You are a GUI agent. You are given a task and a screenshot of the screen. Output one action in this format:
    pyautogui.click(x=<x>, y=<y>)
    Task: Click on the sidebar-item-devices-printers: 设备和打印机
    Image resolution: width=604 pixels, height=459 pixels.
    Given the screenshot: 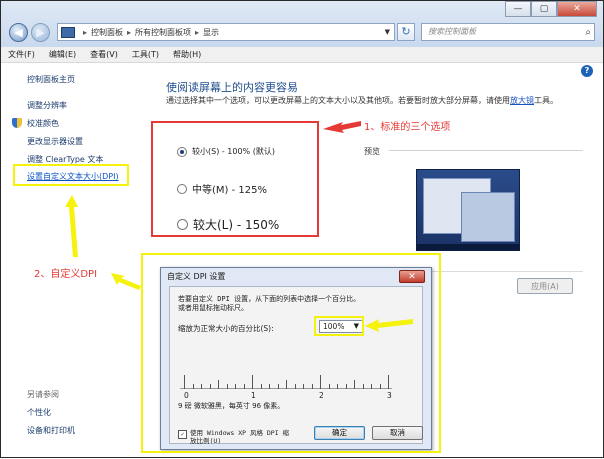 What is the action you would take?
    pyautogui.click(x=51, y=430)
    